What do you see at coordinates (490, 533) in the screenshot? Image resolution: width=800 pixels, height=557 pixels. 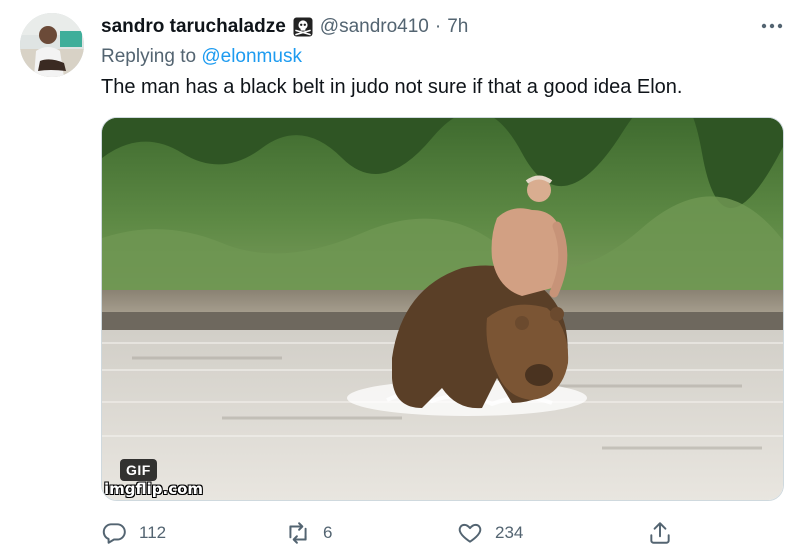 I see `like-button: 234` at bounding box center [490, 533].